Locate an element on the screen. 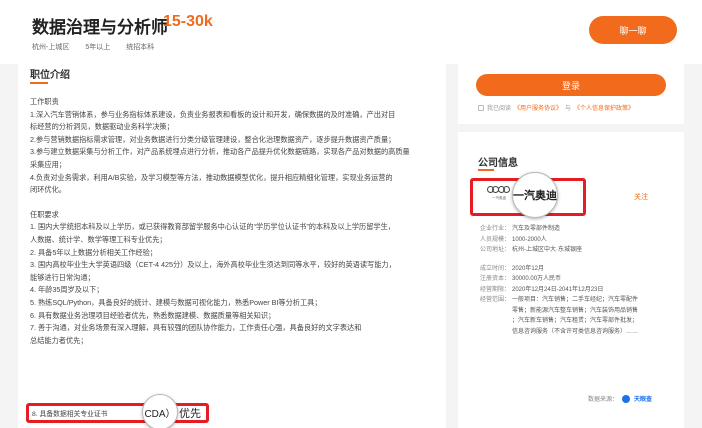  login-button: 登录 is located at coordinates (571, 85).